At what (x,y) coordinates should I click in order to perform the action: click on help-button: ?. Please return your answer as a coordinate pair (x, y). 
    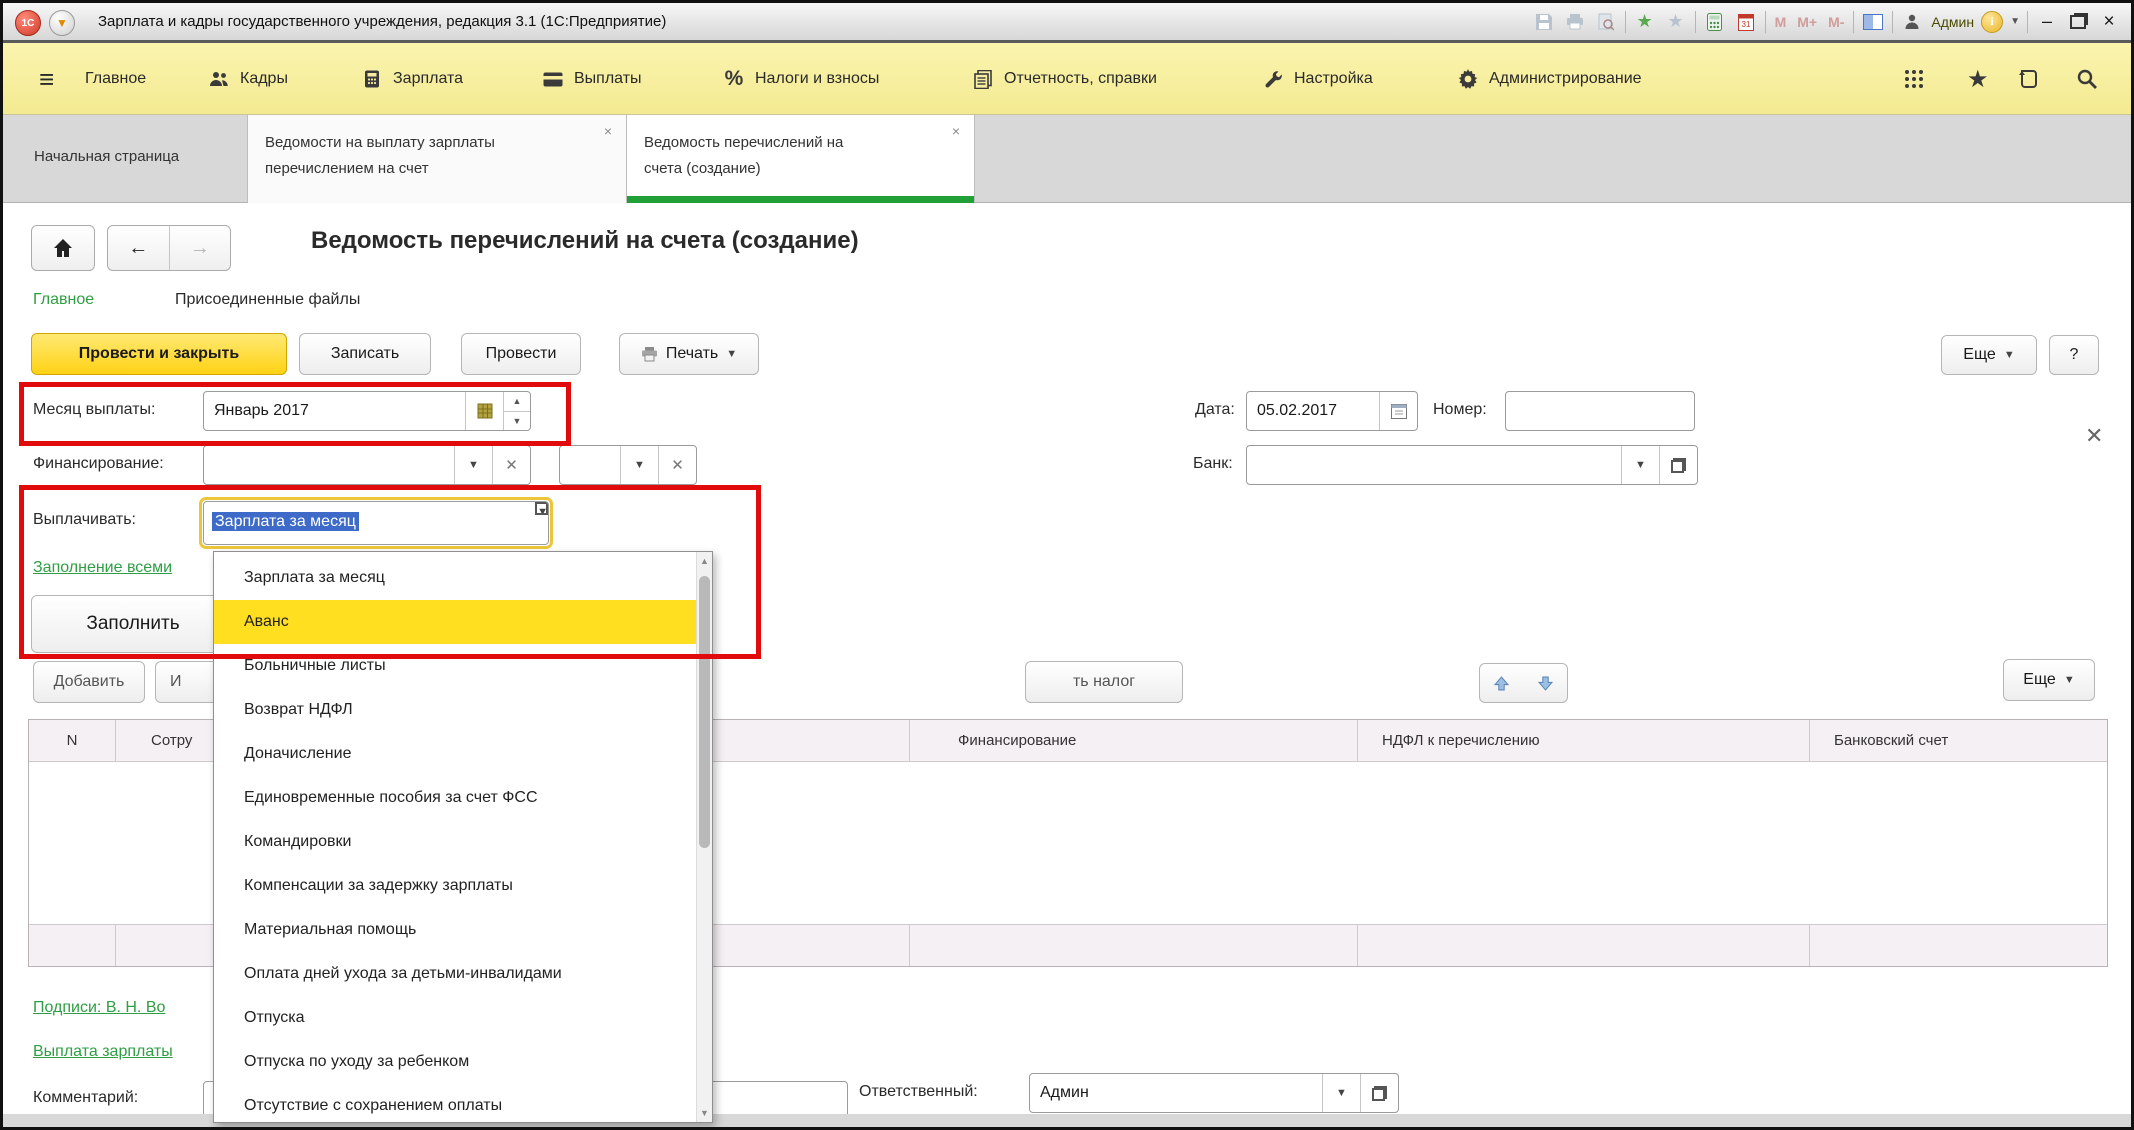
    Looking at the image, I should click on (2074, 355).